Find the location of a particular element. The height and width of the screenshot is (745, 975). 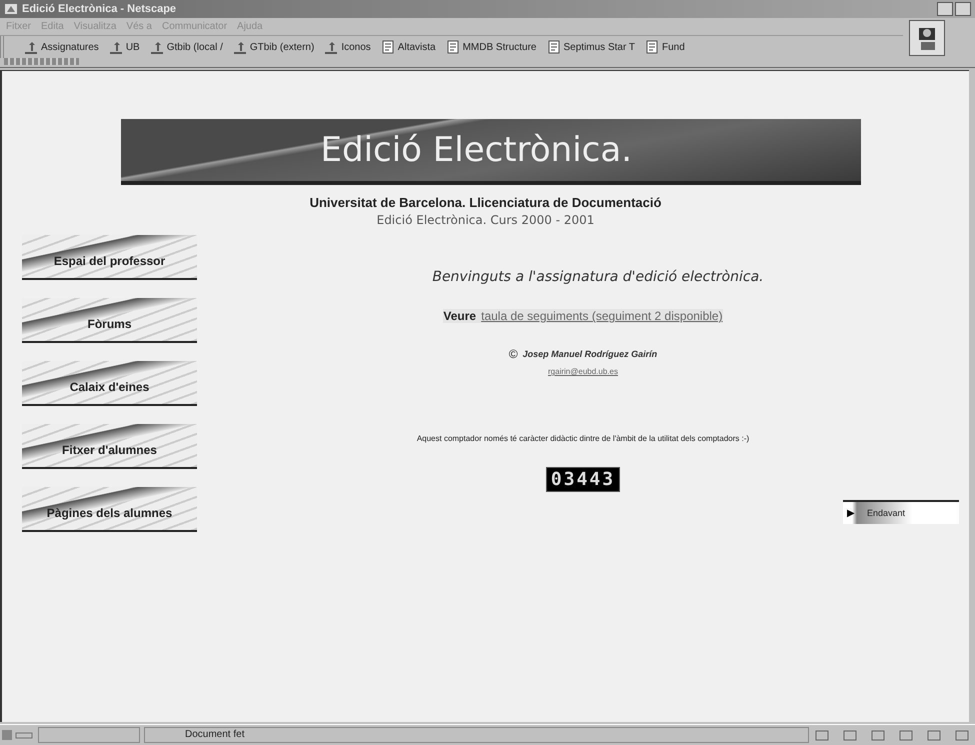

browser-logo is located at coordinates (927, 38).